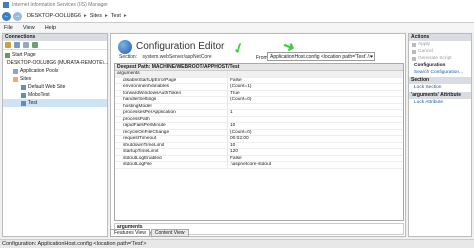 This screenshot has height=248, width=474. Describe the element at coordinates (171, 158) in the screenshot. I see `property-name: stdoutLogEnabled` at that location.